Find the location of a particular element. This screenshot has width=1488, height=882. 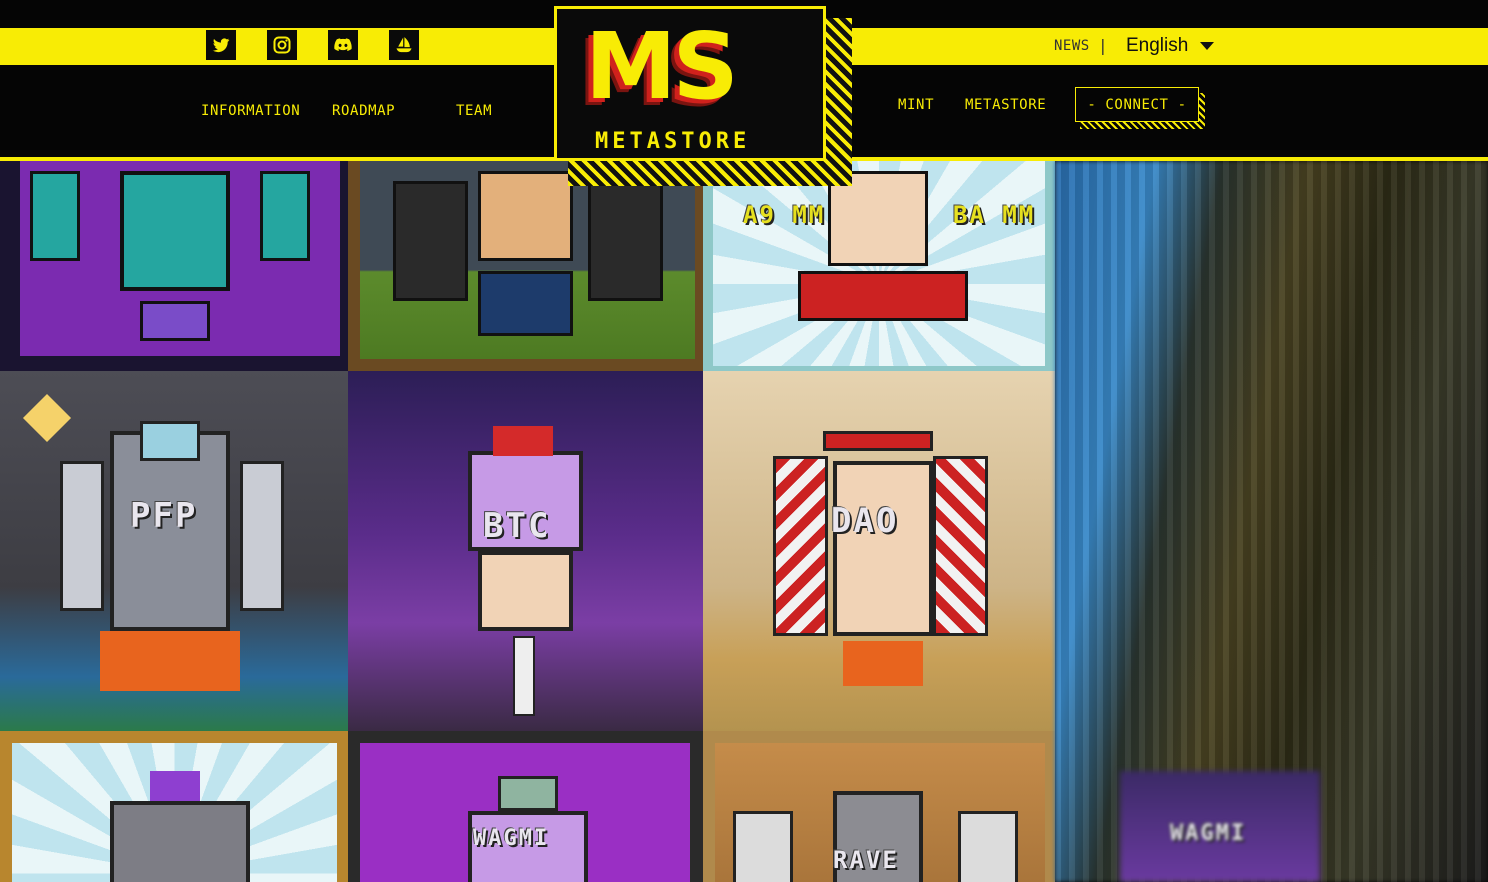

logo-monogram: MS is located at coordinates (662, 66).